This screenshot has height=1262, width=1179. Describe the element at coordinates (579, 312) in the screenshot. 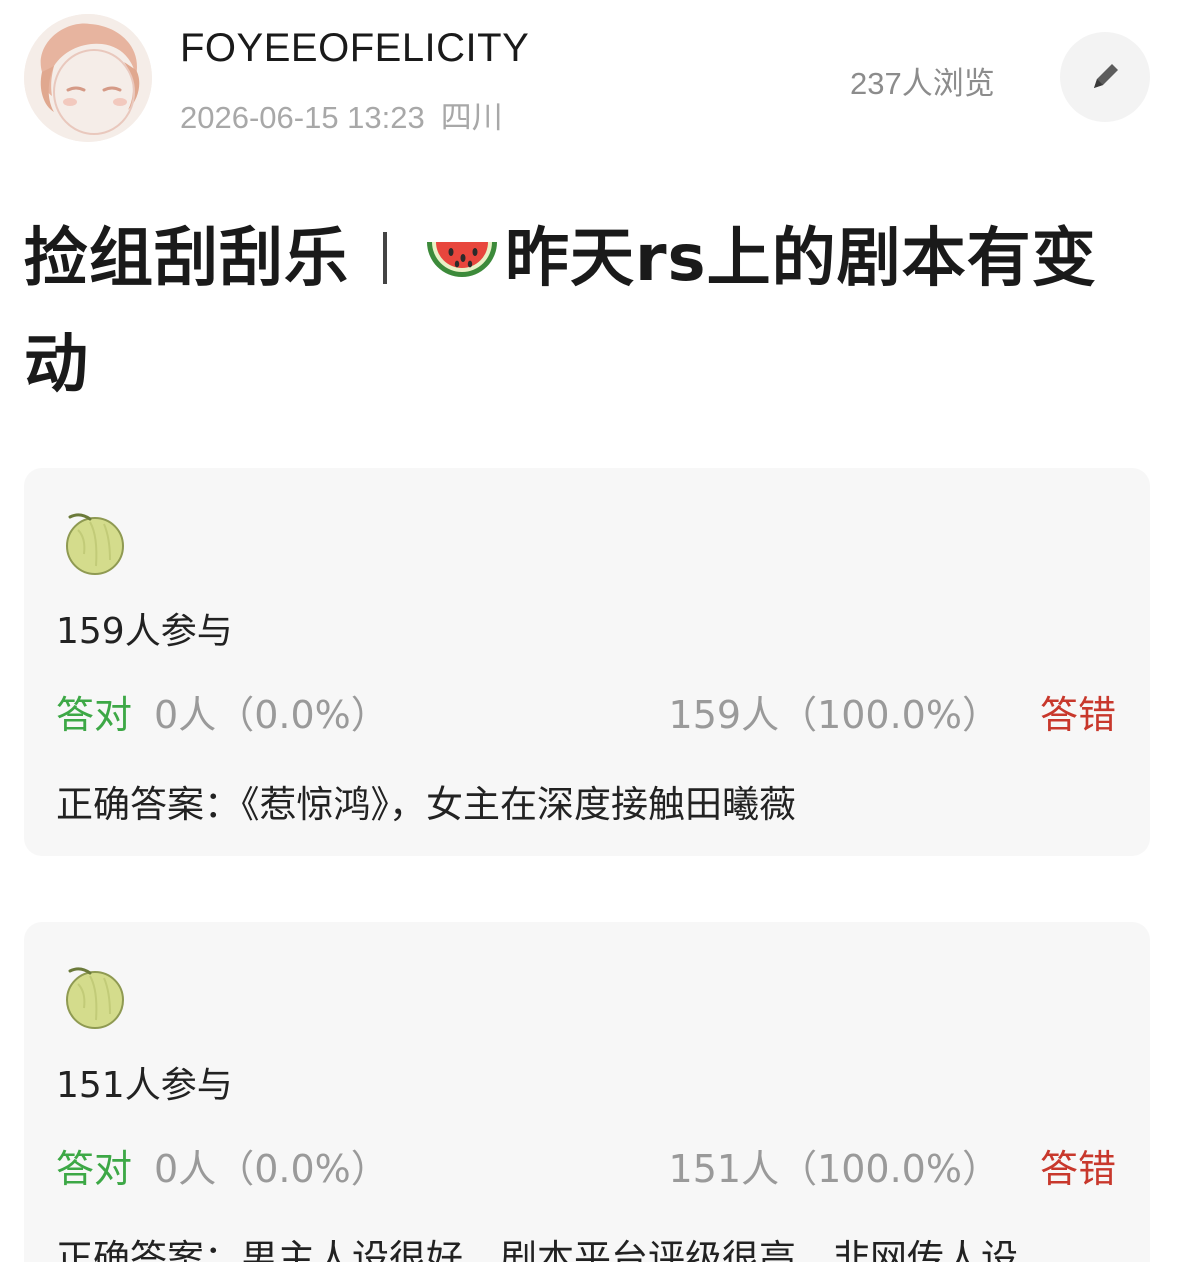

I see `post-title: 捡组刮刮乐 昨天rs上的剧本有变动` at that location.